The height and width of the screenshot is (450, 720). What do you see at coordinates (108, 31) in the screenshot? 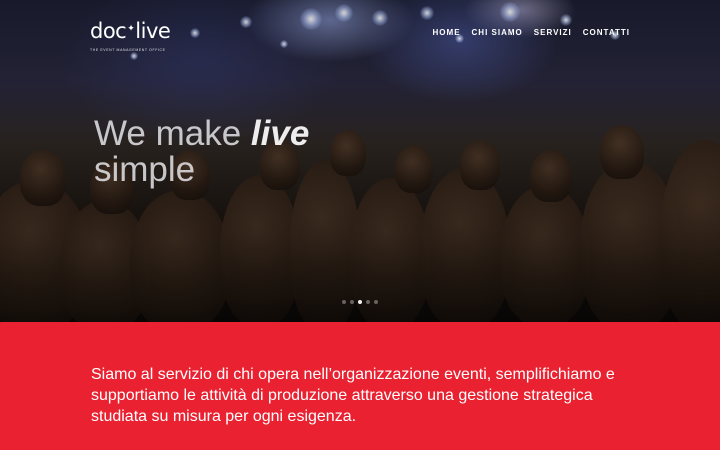
I see `logo-doc: doc` at bounding box center [108, 31].